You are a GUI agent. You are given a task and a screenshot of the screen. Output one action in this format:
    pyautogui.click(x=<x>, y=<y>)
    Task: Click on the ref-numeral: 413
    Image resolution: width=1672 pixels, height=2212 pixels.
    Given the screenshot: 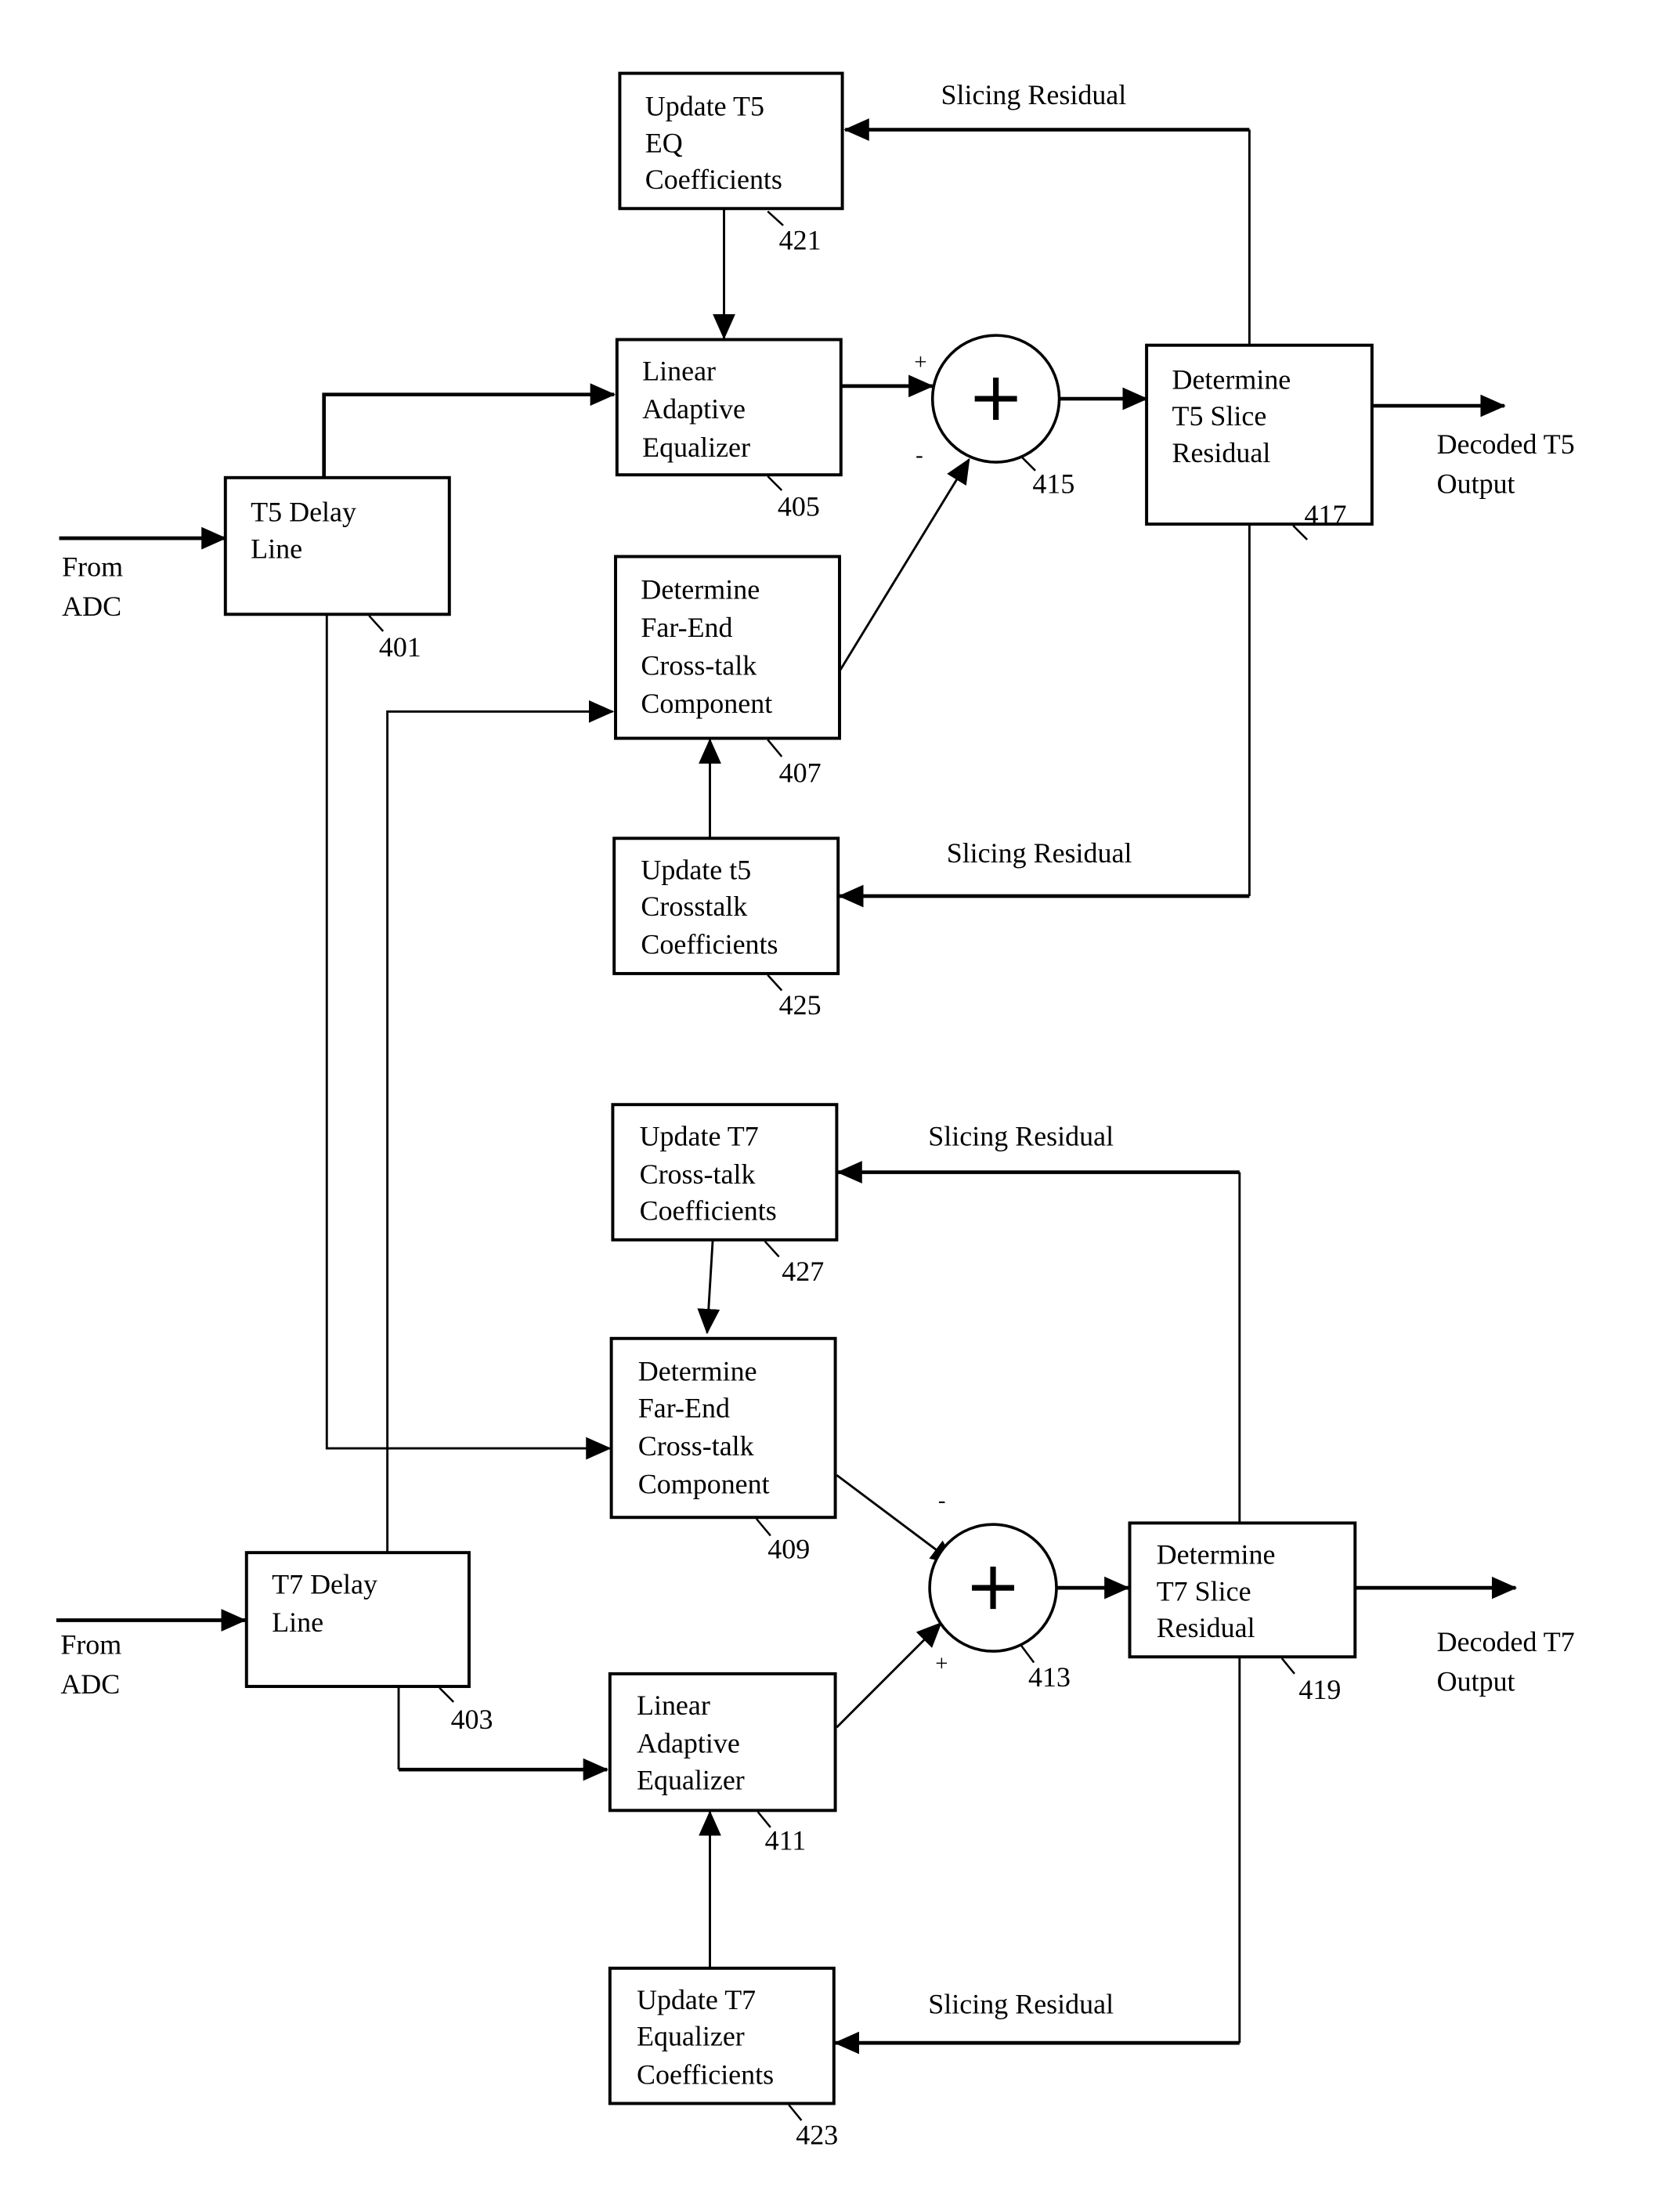 What is the action you would take?
    pyautogui.click(x=1049, y=1677)
    